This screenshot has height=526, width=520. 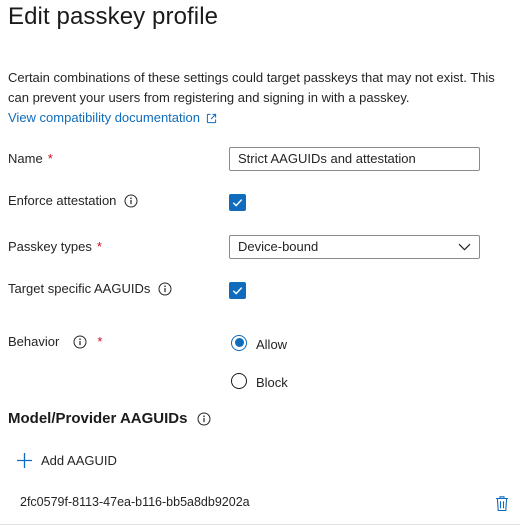 What do you see at coordinates (354, 247) in the screenshot?
I see `passkey-types-select: Device-bound` at bounding box center [354, 247].